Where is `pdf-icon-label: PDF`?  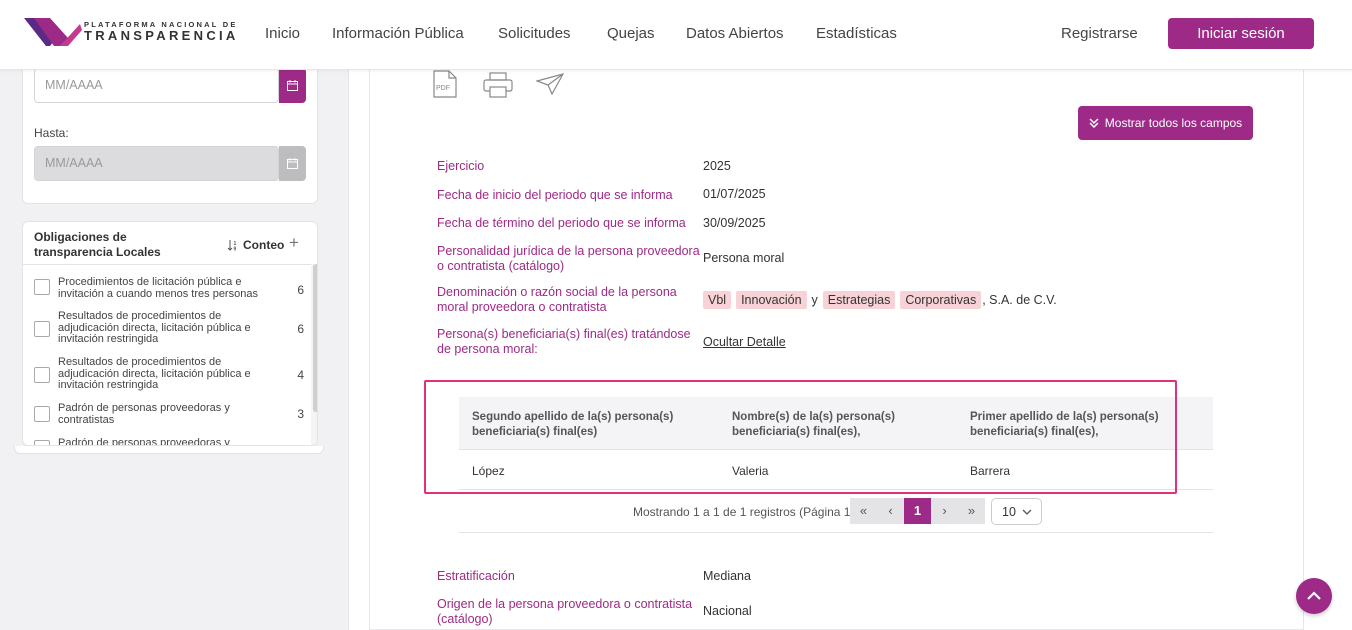
pdf-icon-label: PDF is located at coordinates (443, 88).